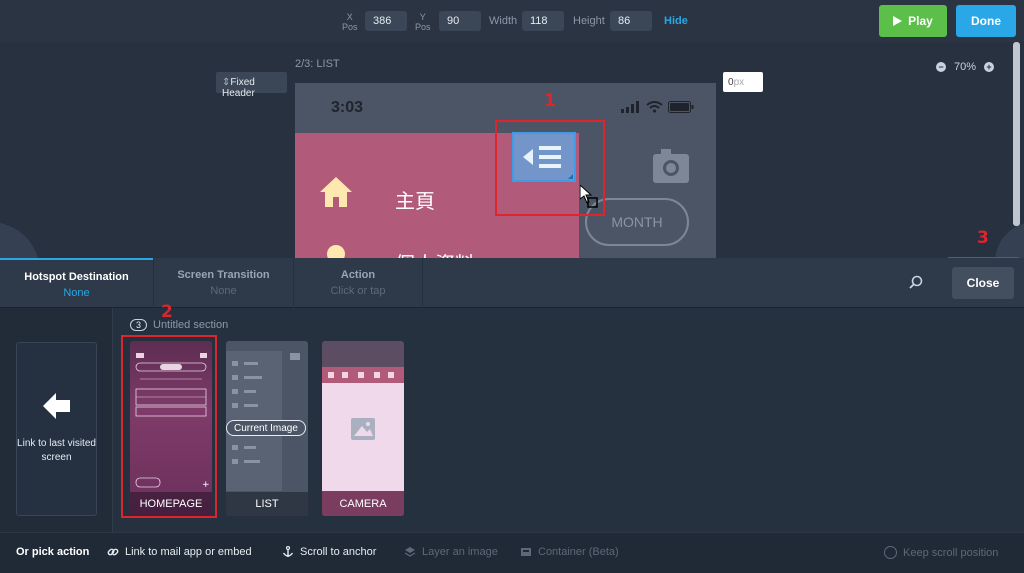 Image resolution: width=1024 pixels, height=573 pixels. Describe the element at coordinates (589, 21) in the screenshot. I see `height-label: Height` at that location.